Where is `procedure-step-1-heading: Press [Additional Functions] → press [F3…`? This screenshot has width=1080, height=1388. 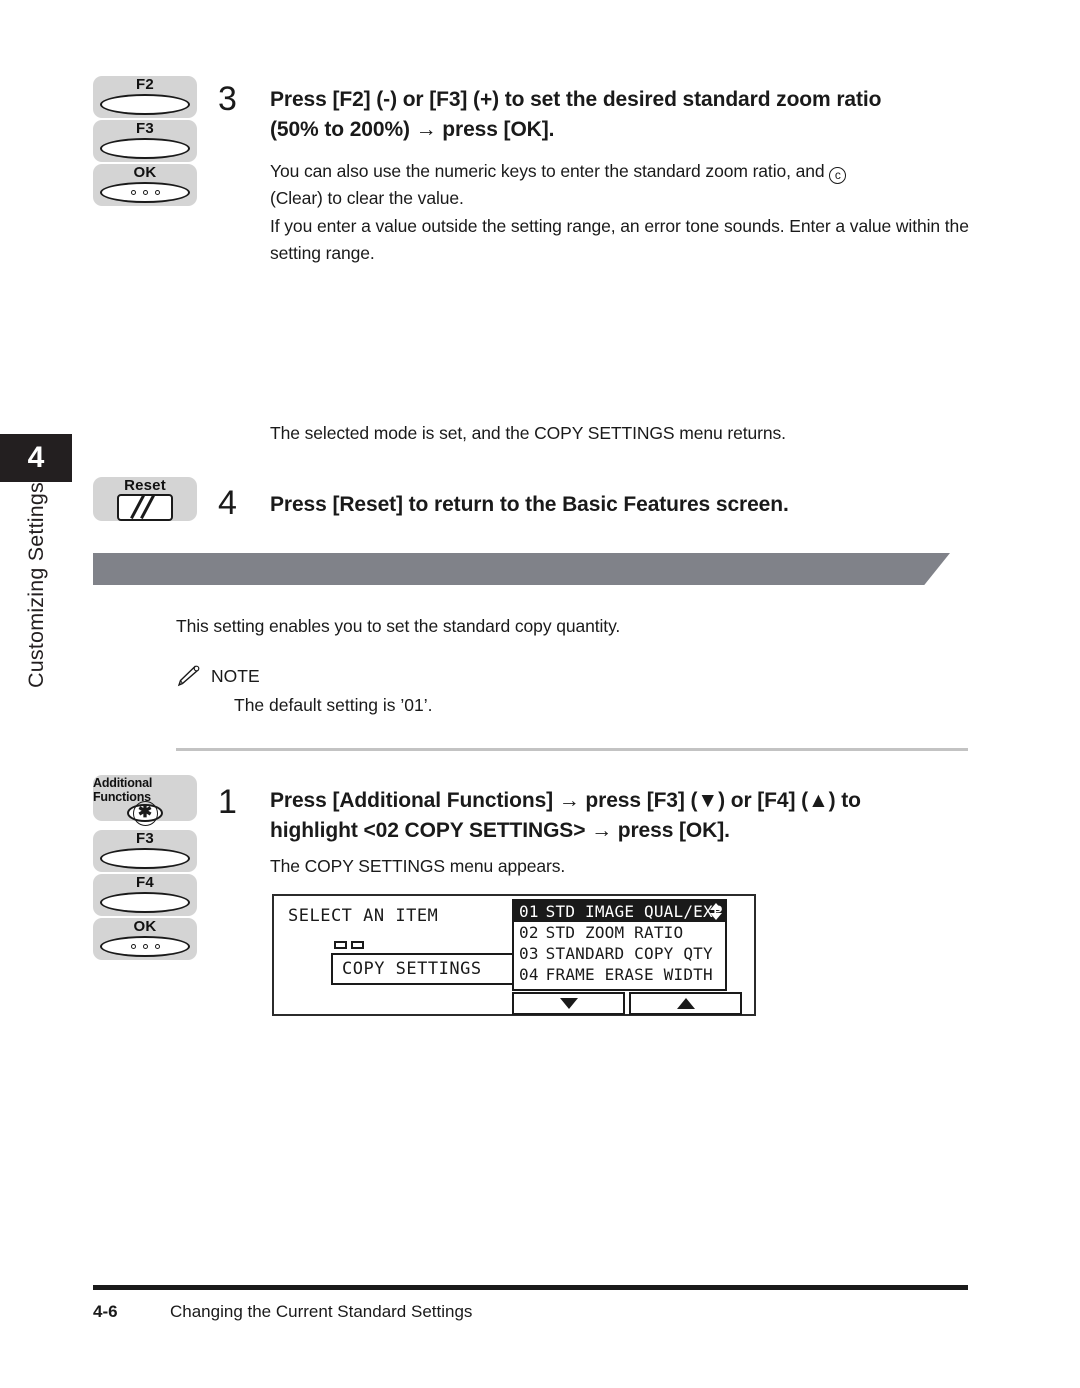
procedure-step-1-heading: Press [Additional Functions] → press [F3… is located at coordinates (630, 816).